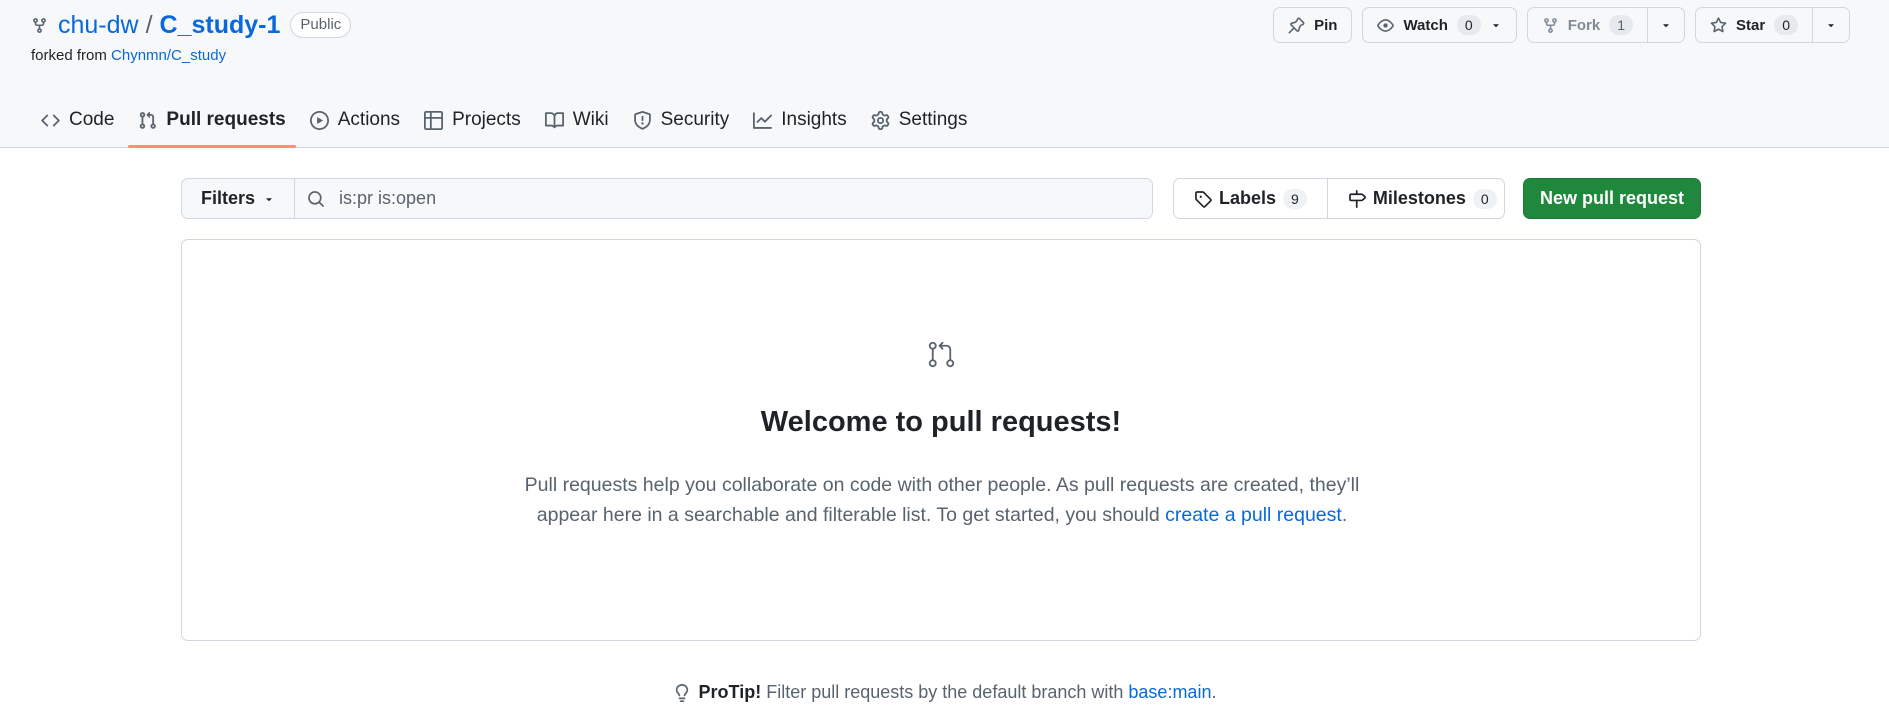  I want to click on tab-insights: Insights, so click(799, 120).